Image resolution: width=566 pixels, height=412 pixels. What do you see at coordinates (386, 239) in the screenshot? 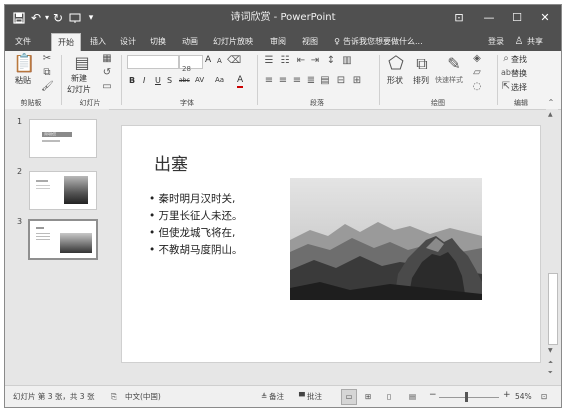
I see `mountain-photo` at bounding box center [386, 239].